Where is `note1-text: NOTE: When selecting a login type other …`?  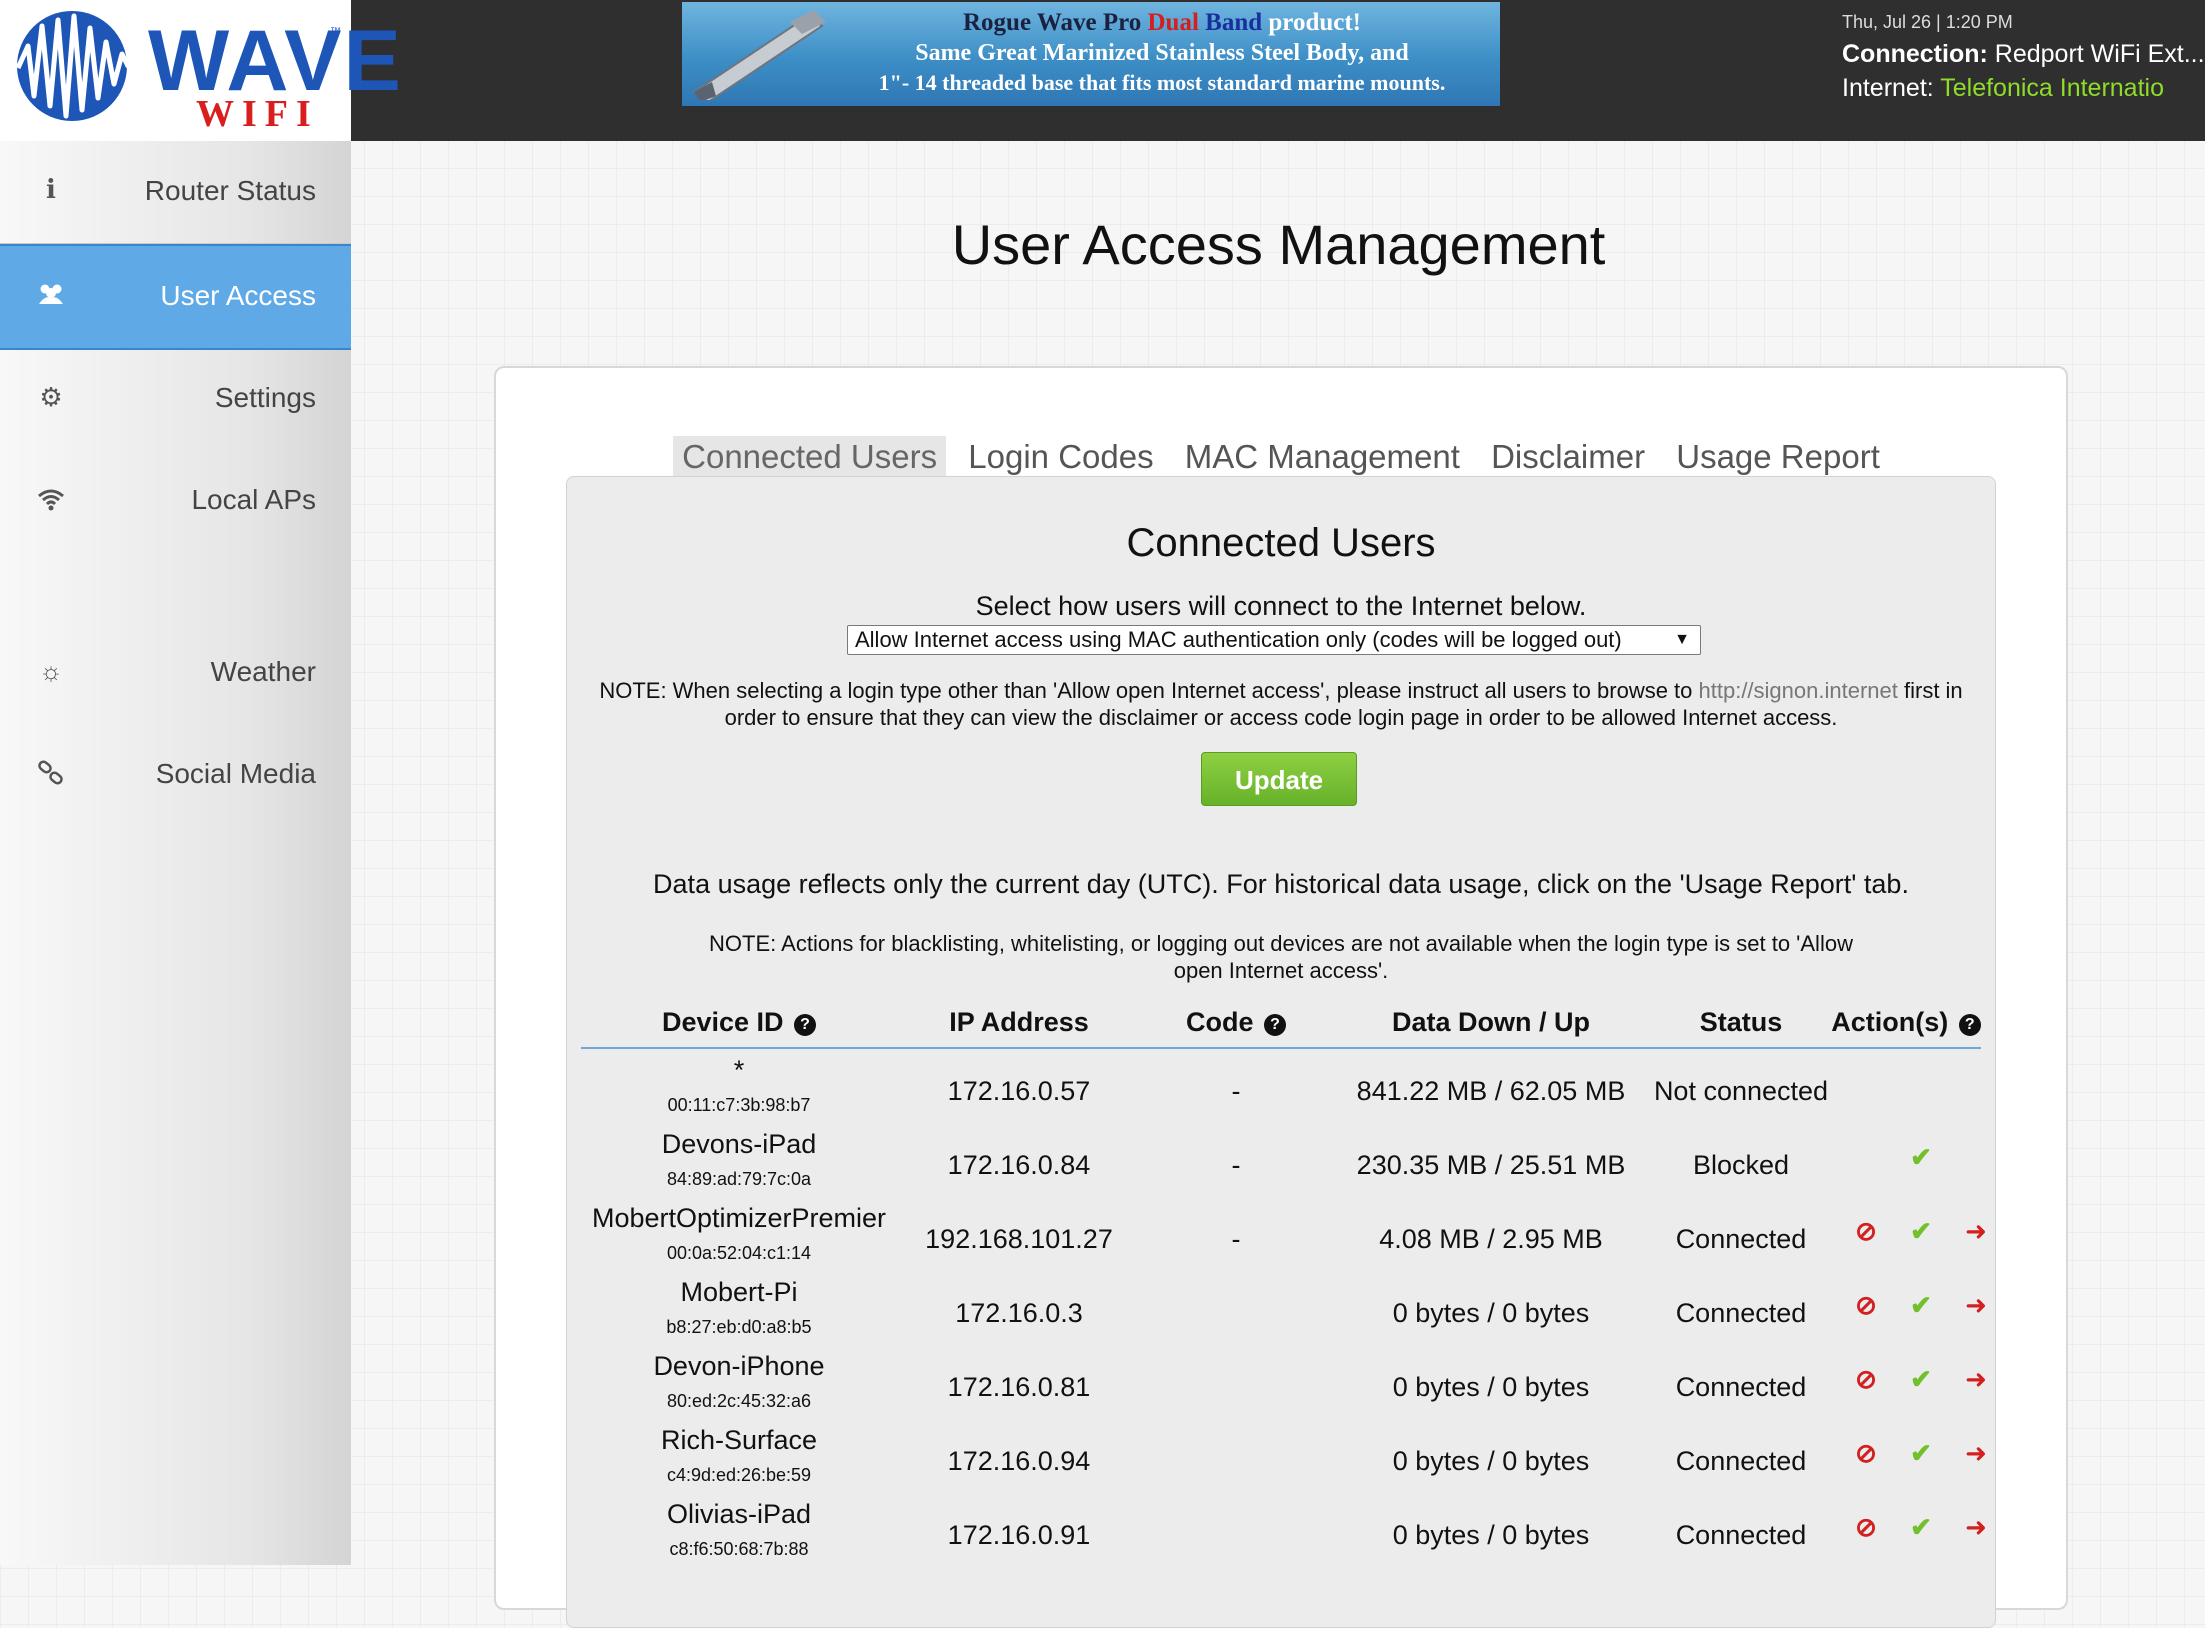 note1-text: NOTE: When selecting a login type other … is located at coordinates (1149, 690).